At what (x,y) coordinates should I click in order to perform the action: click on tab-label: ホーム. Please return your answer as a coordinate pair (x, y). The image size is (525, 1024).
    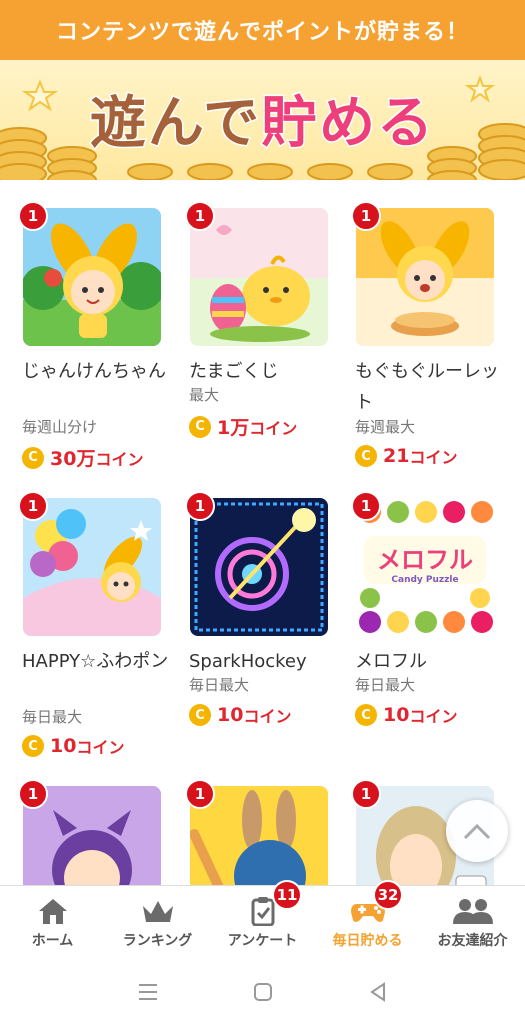
    Looking at the image, I should click on (52, 941).